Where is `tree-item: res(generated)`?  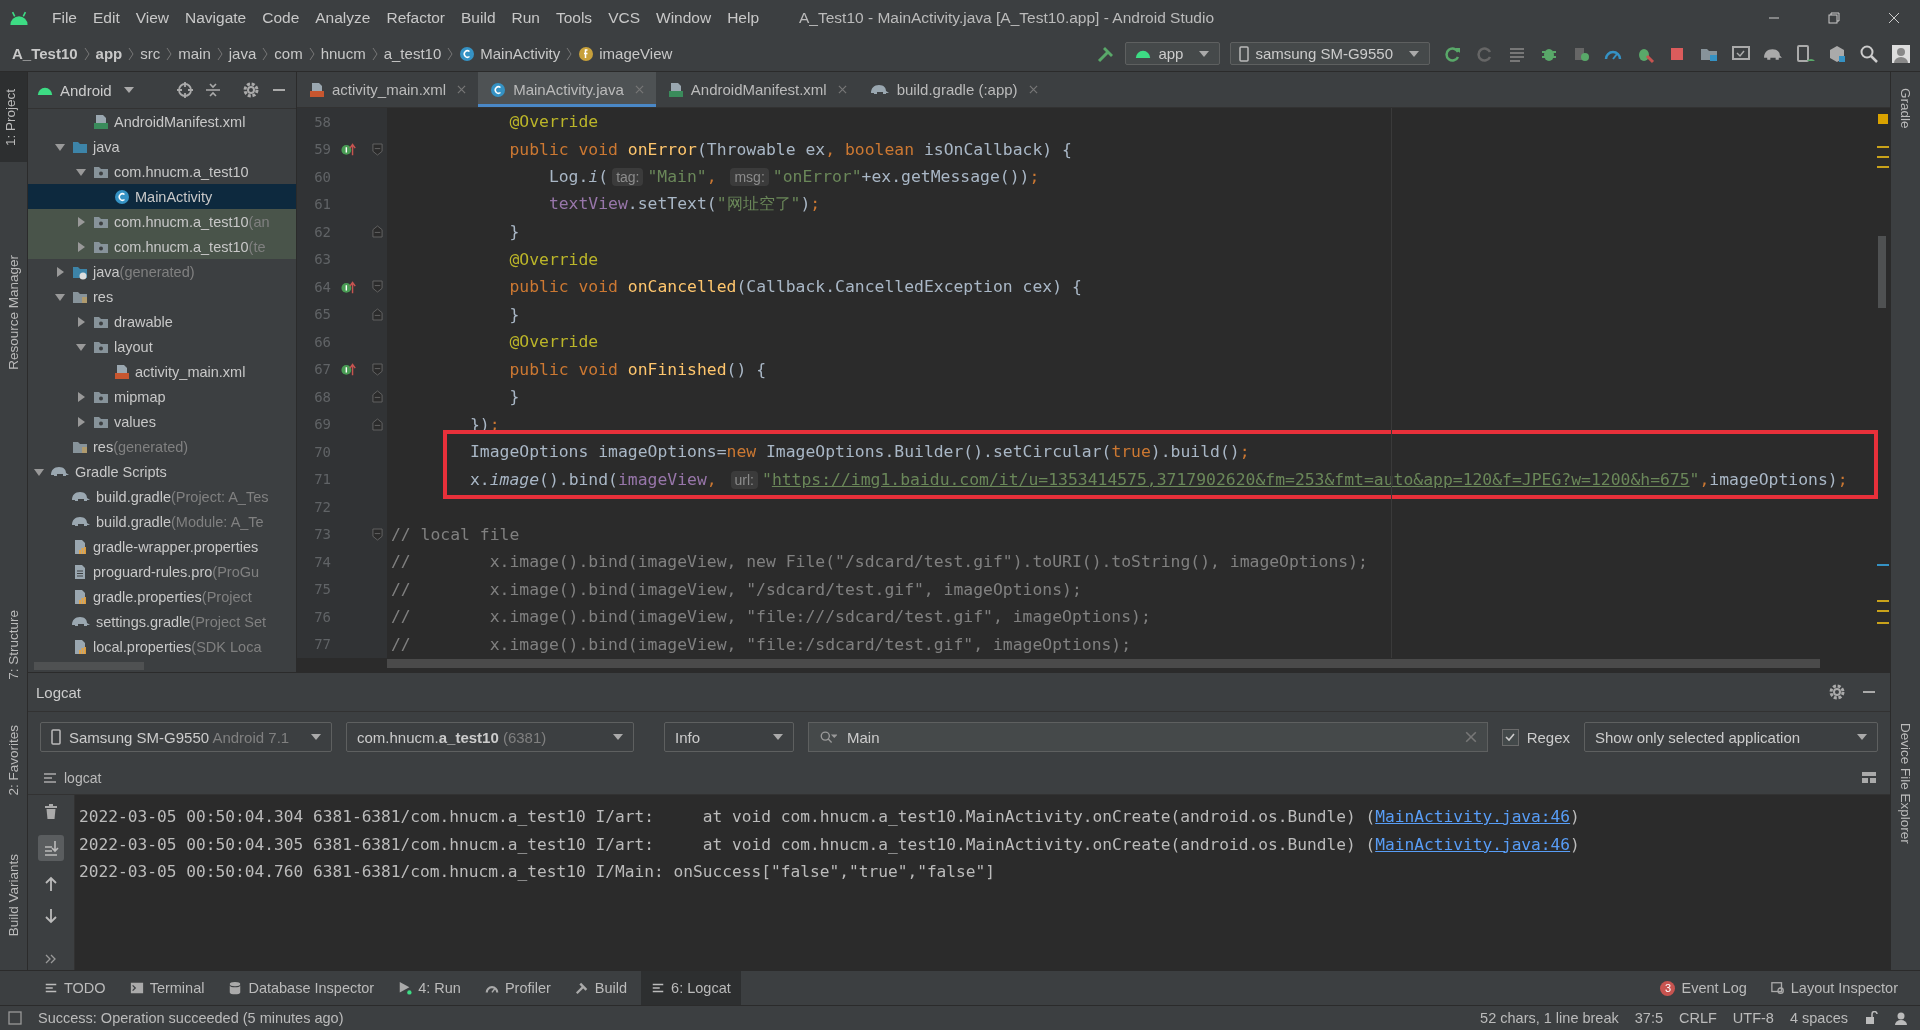 tree-item: res(generated) is located at coordinates (162, 446).